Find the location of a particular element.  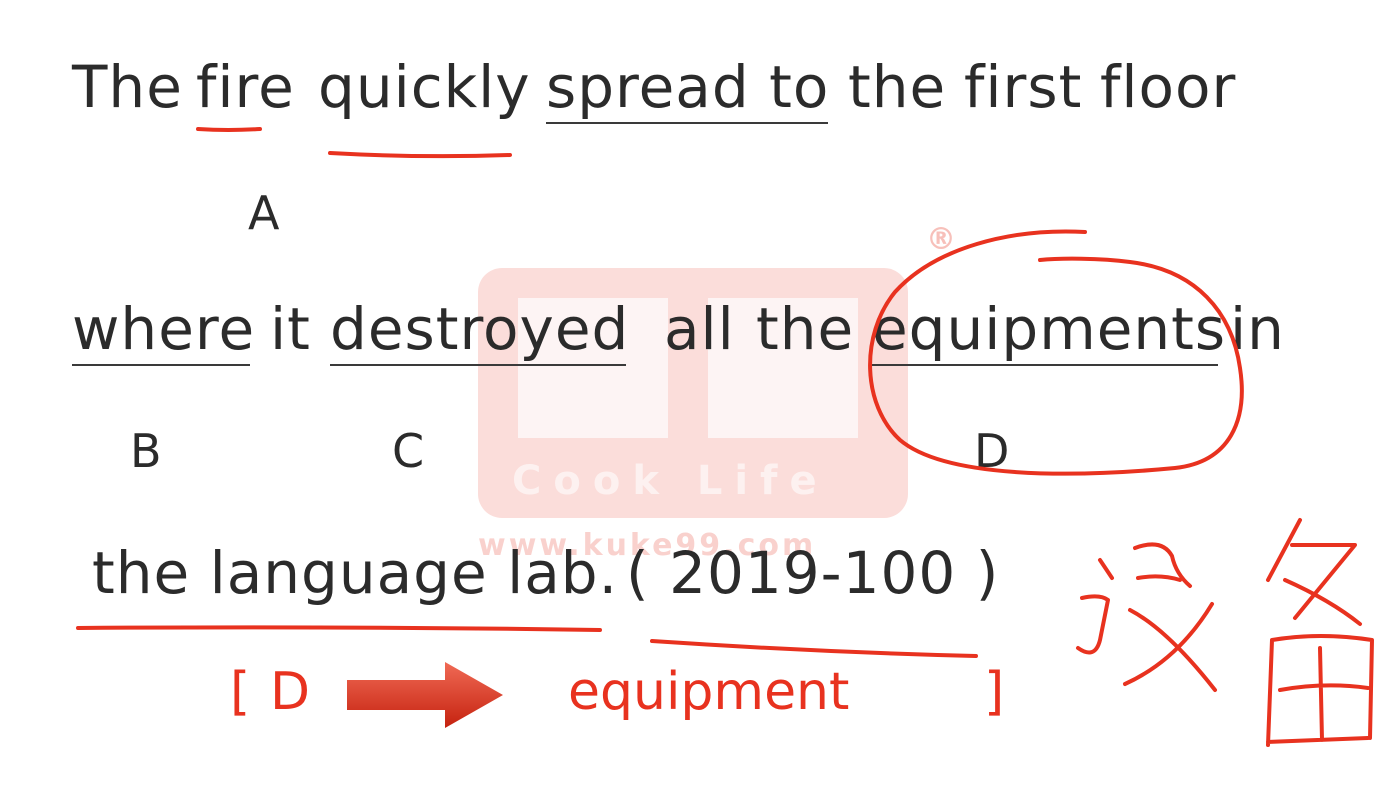

ink-underline-quickly is located at coordinates (420, 155).